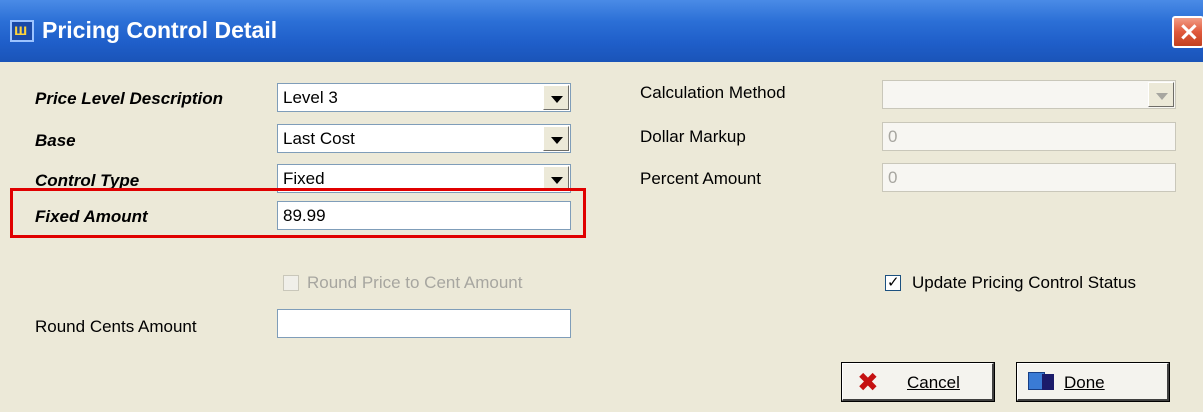 The width and height of the screenshot is (1203, 412). I want to click on base-label: Base, so click(55, 140).